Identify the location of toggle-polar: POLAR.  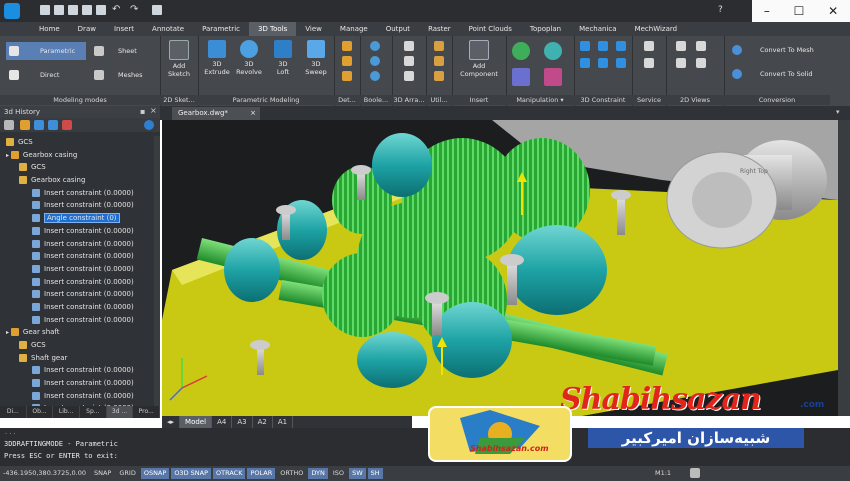
(261, 473).